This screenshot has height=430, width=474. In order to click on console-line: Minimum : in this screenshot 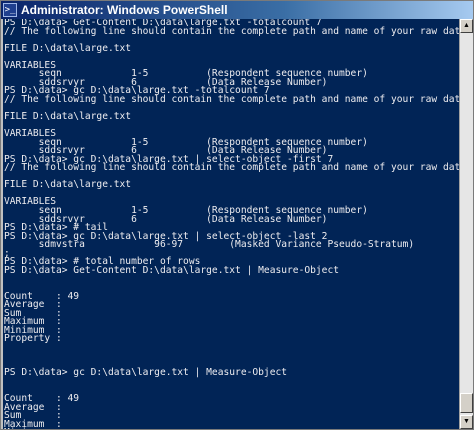, I will do `click(33, 330)`.